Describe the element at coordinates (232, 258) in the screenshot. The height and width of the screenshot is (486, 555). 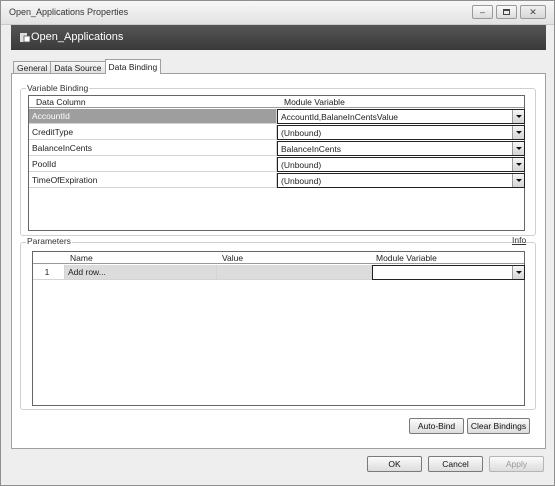
I see `column-header-value: Value` at that location.